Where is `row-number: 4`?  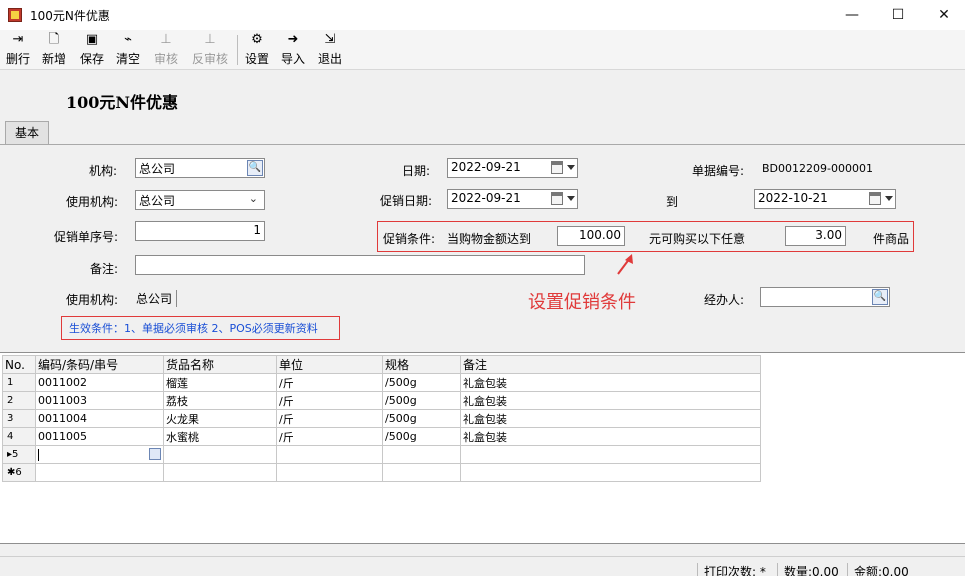 row-number: 4 is located at coordinates (19, 436).